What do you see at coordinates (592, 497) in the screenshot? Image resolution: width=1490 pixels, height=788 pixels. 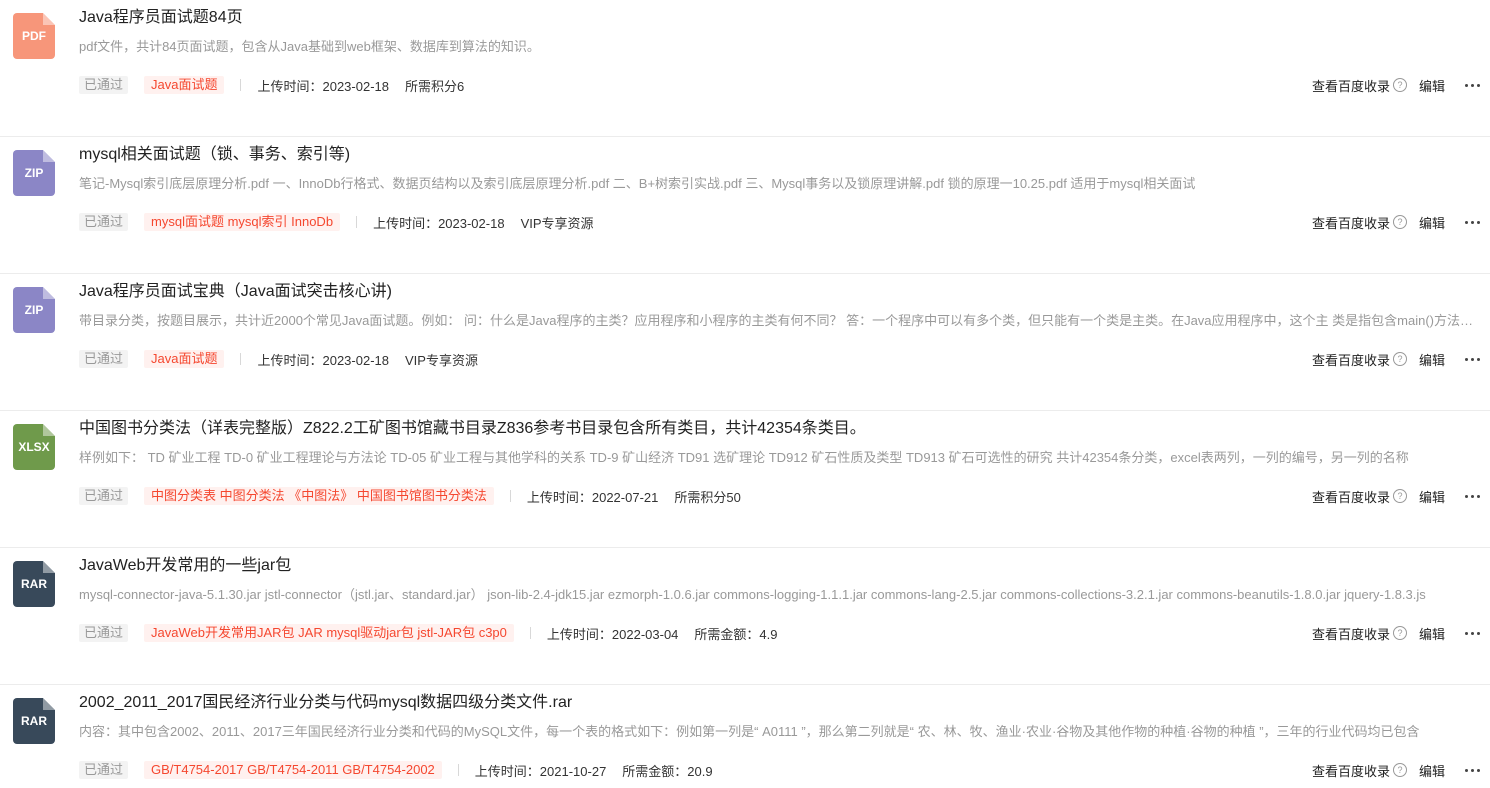 I see `upload-time: 上传时间：2022-07-21` at bounding box center [592, 497].